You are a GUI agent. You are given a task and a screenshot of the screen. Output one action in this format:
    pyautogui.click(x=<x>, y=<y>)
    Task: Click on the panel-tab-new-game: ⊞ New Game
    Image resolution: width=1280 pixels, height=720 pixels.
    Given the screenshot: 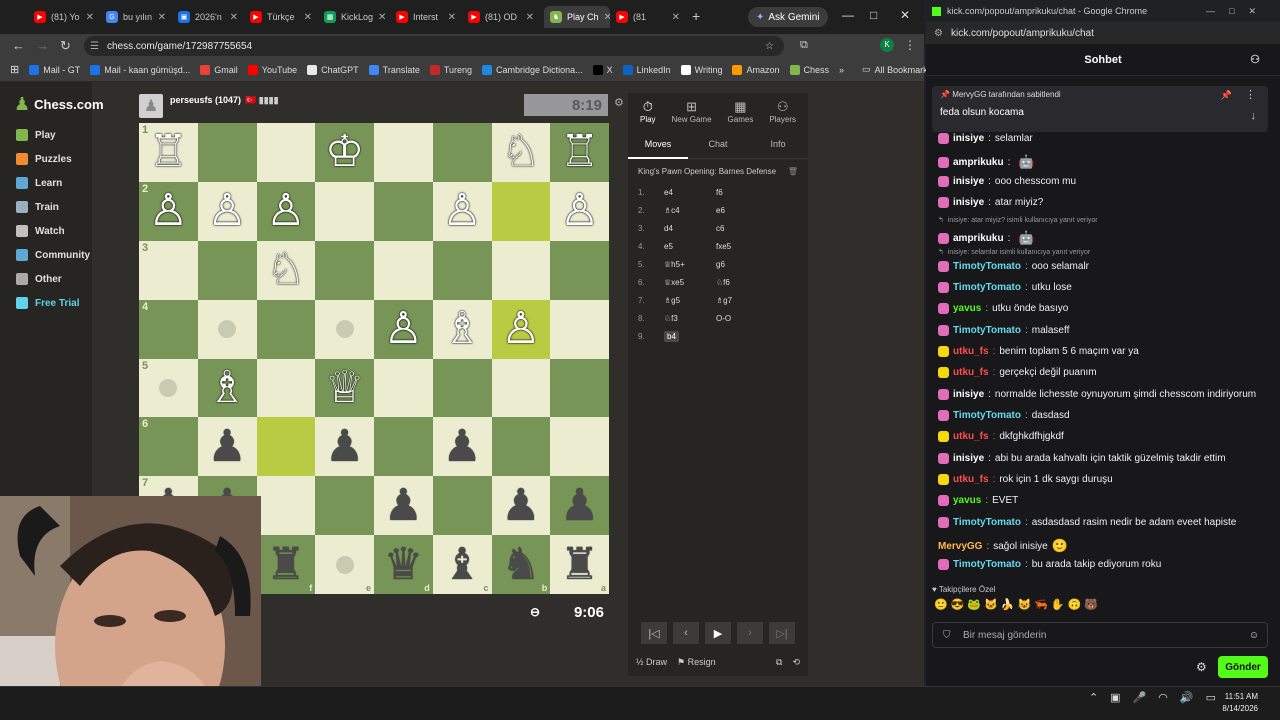 What is the action you would take?
    pyautogui.click(x=692, y=111)
    